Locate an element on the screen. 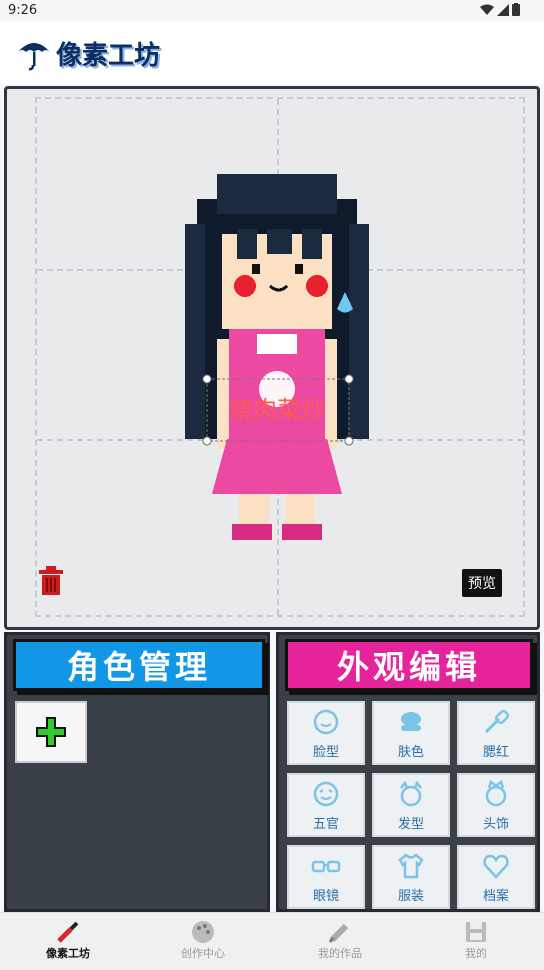  hairstyle-icon is located at coordinates (411, 793).